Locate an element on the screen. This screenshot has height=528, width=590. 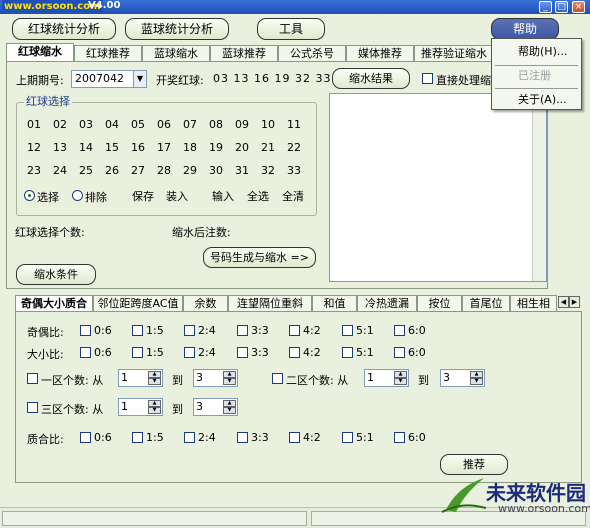
ball-27: 27 is located at coordinates (138, 170).